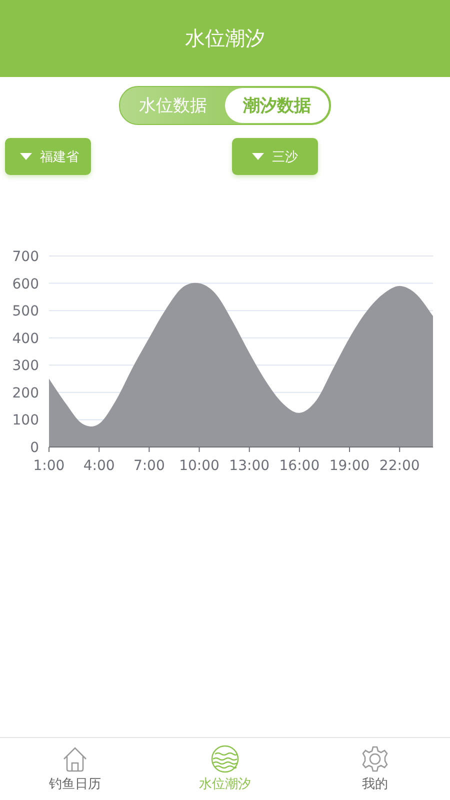 The image size is (450, 800). Describe the element at coordinates (25, 284) in the screenshot. I see `y-tick-label: 600` at that location.